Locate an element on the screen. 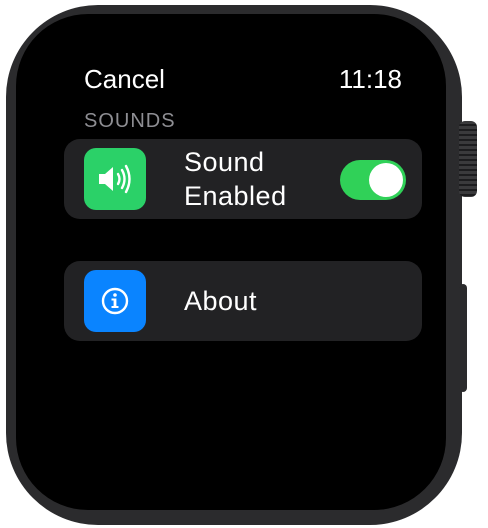  speaker-icon is located at coordinates (115, 179).